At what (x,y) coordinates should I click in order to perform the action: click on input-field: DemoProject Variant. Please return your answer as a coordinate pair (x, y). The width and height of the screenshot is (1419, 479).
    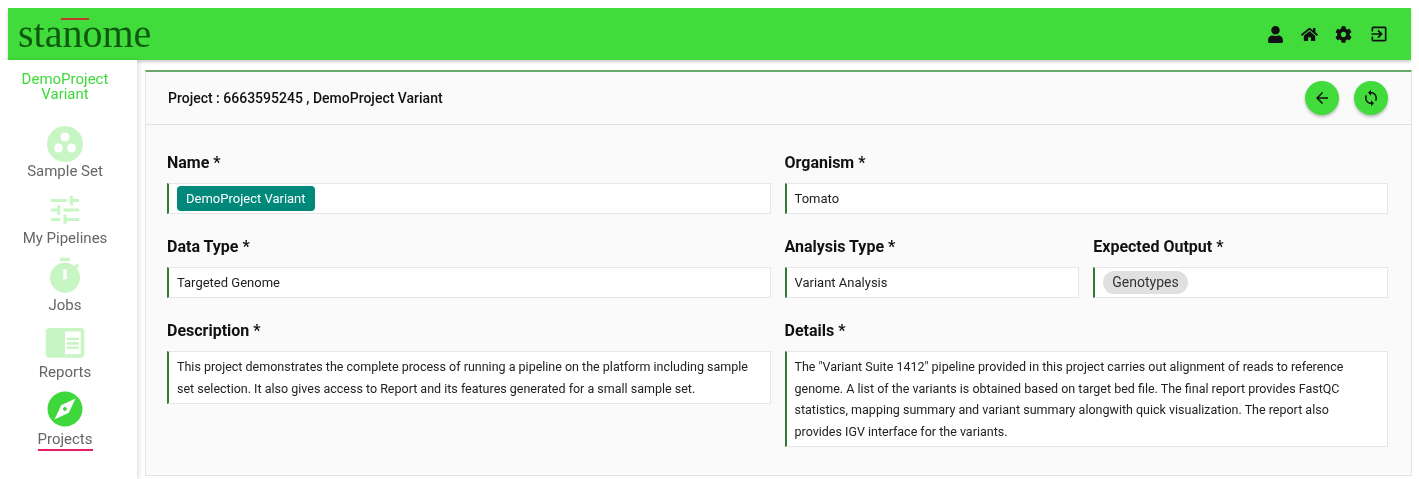
    Looking at the image, I should click on (469, 198).